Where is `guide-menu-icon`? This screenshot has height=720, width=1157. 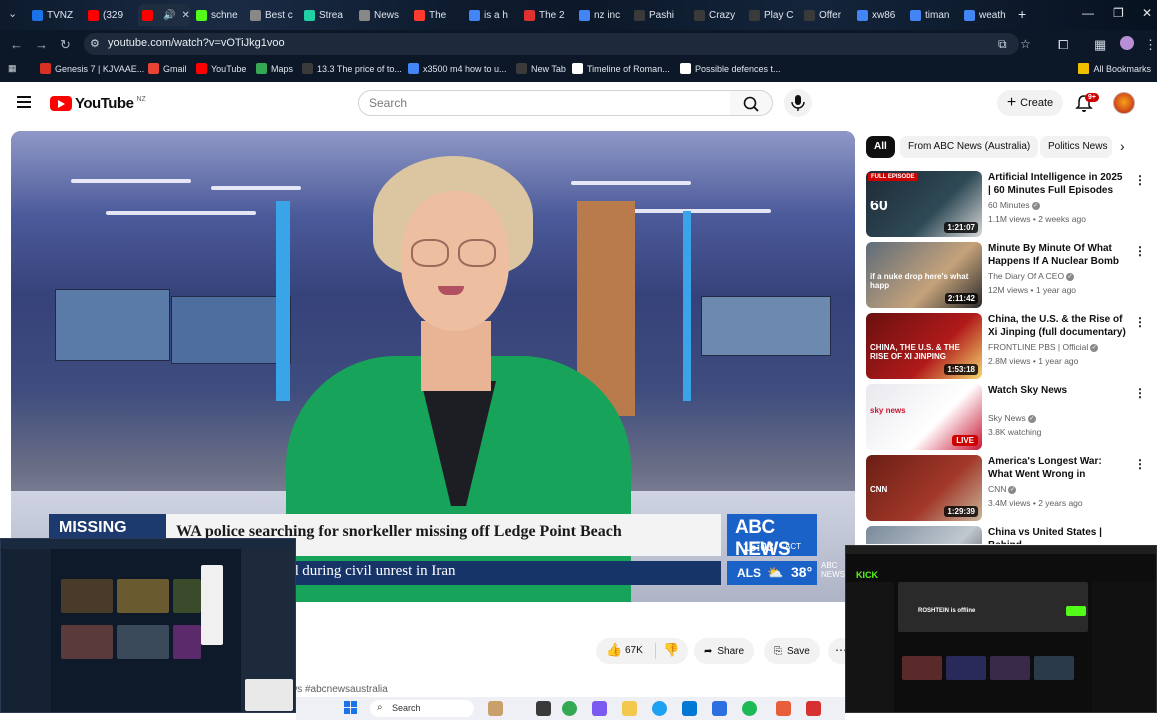 guide-menu-icon is located at coordinates (24, 102).